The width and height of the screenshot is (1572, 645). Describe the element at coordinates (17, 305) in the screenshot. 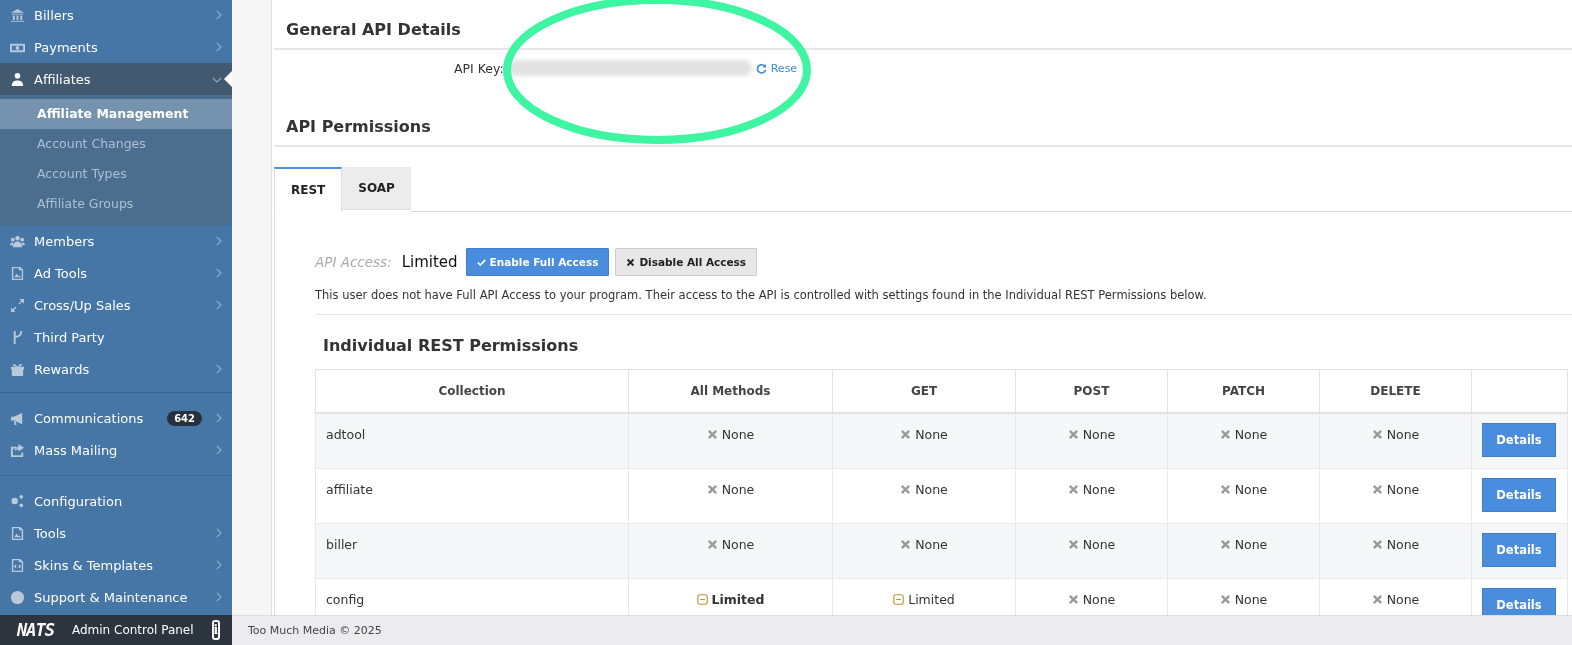

I see `diagonal-arrows-icon` at that location.